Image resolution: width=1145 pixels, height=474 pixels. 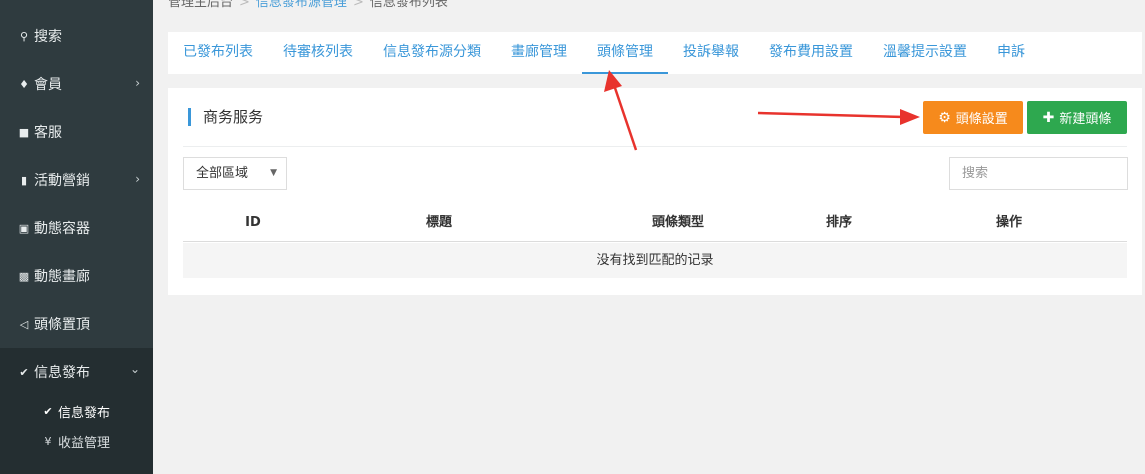 What do you see at coordinates (273, 173) in the screenshot?
I see `caret-down-icon: ▼` at bounding box center [273, 173].